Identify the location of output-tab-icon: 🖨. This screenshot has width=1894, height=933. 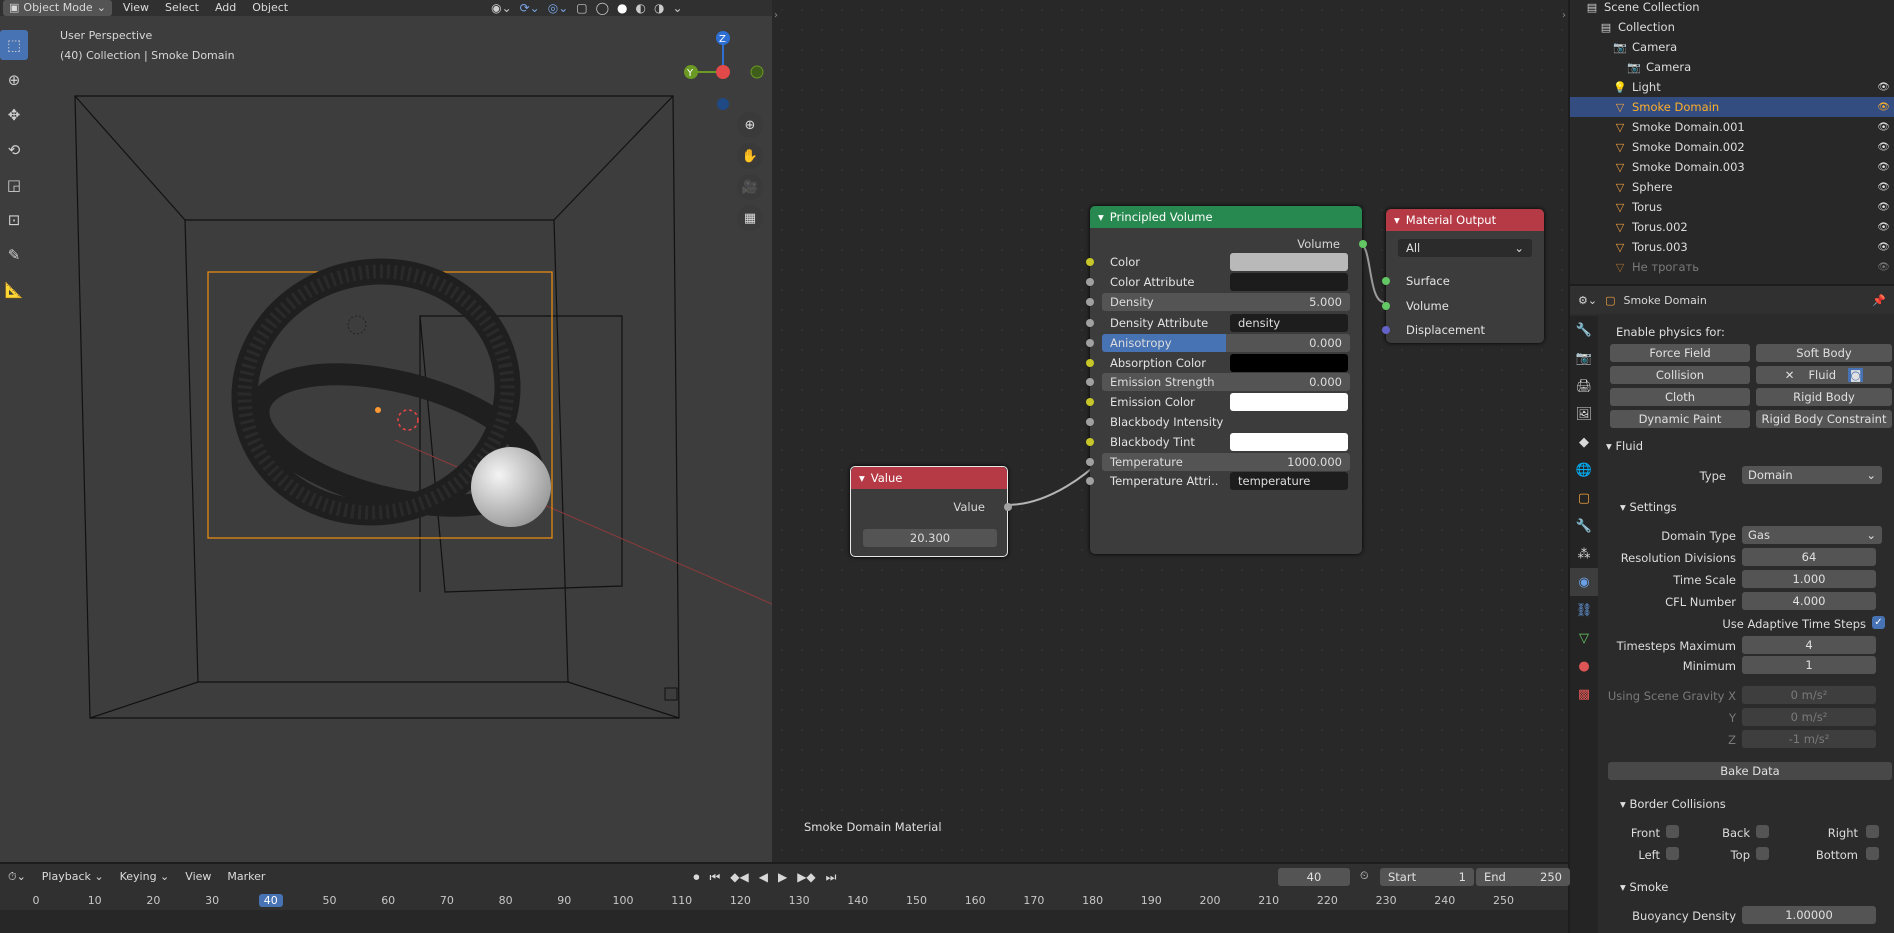
(1584, 386).